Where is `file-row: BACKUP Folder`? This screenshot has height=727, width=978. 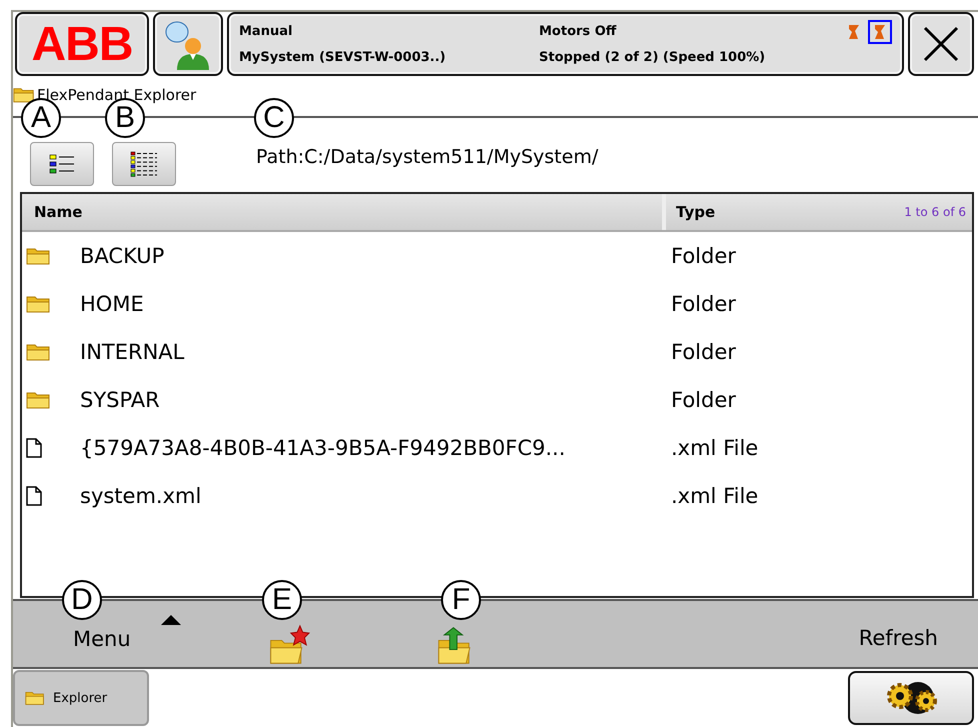
file-row: BACKUP Folder is located at coordinates (497, 256).